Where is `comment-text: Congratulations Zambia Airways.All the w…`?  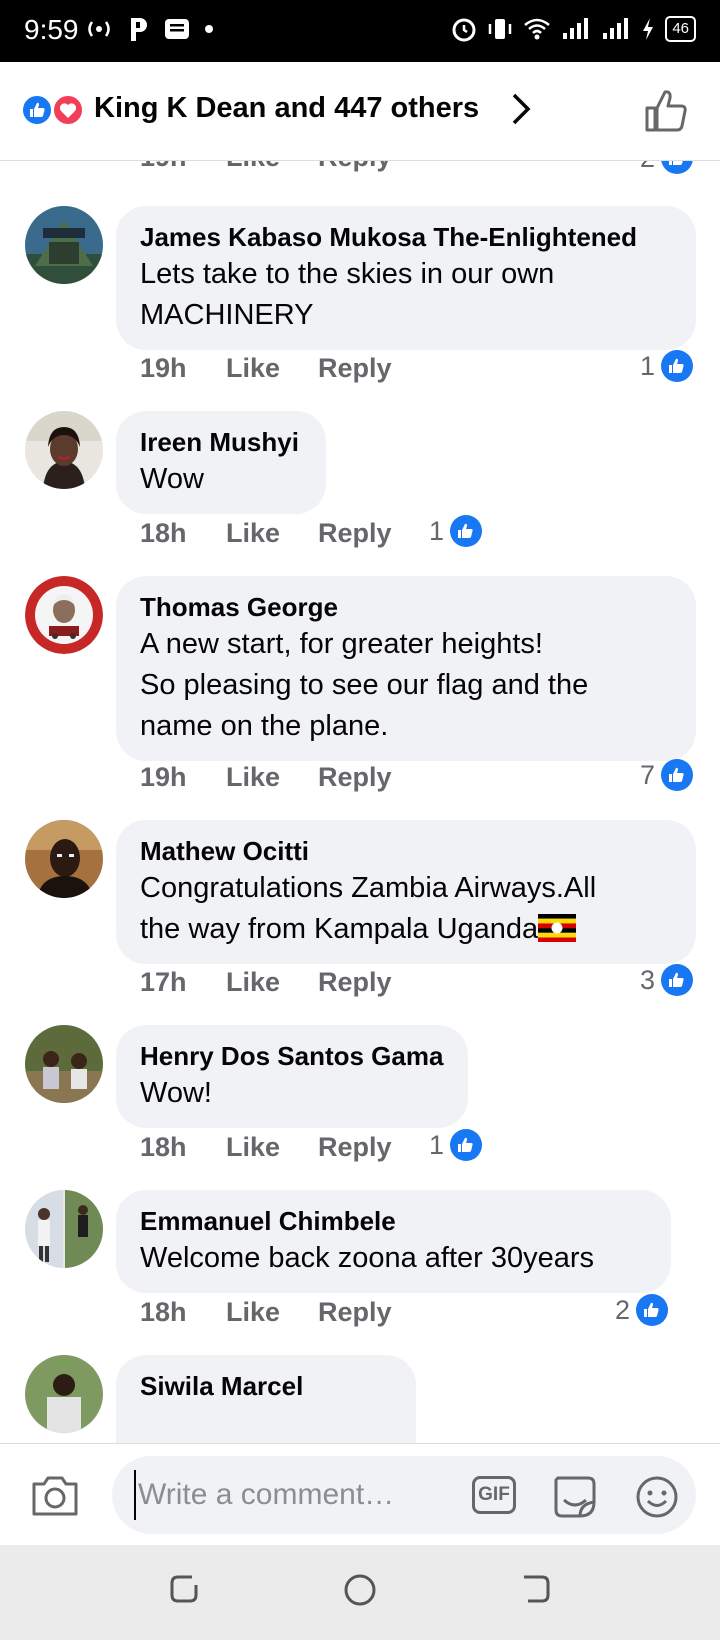 comment-text: Congratulations Zambia Airways.All the w… is located at coordinates (406, 909).